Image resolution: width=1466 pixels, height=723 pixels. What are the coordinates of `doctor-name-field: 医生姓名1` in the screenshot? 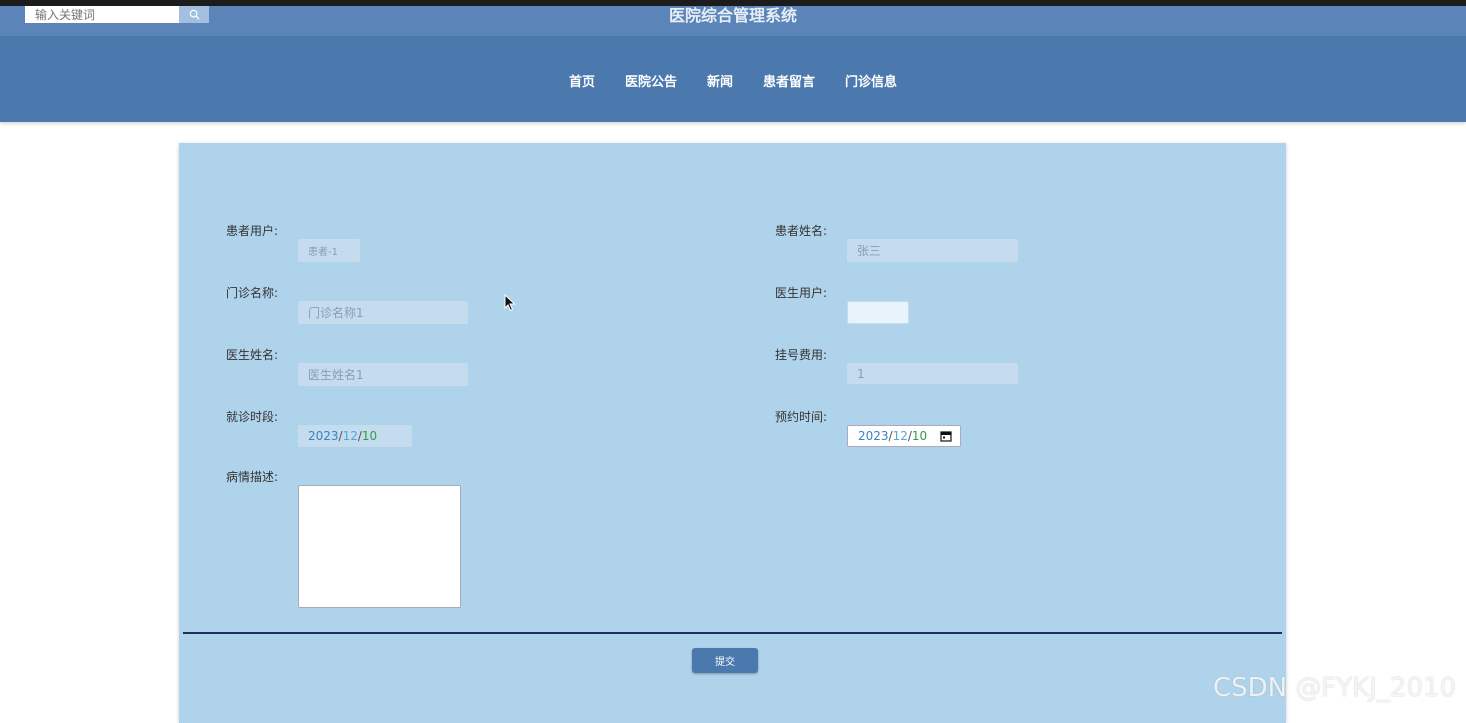 It's located at (383, 374).